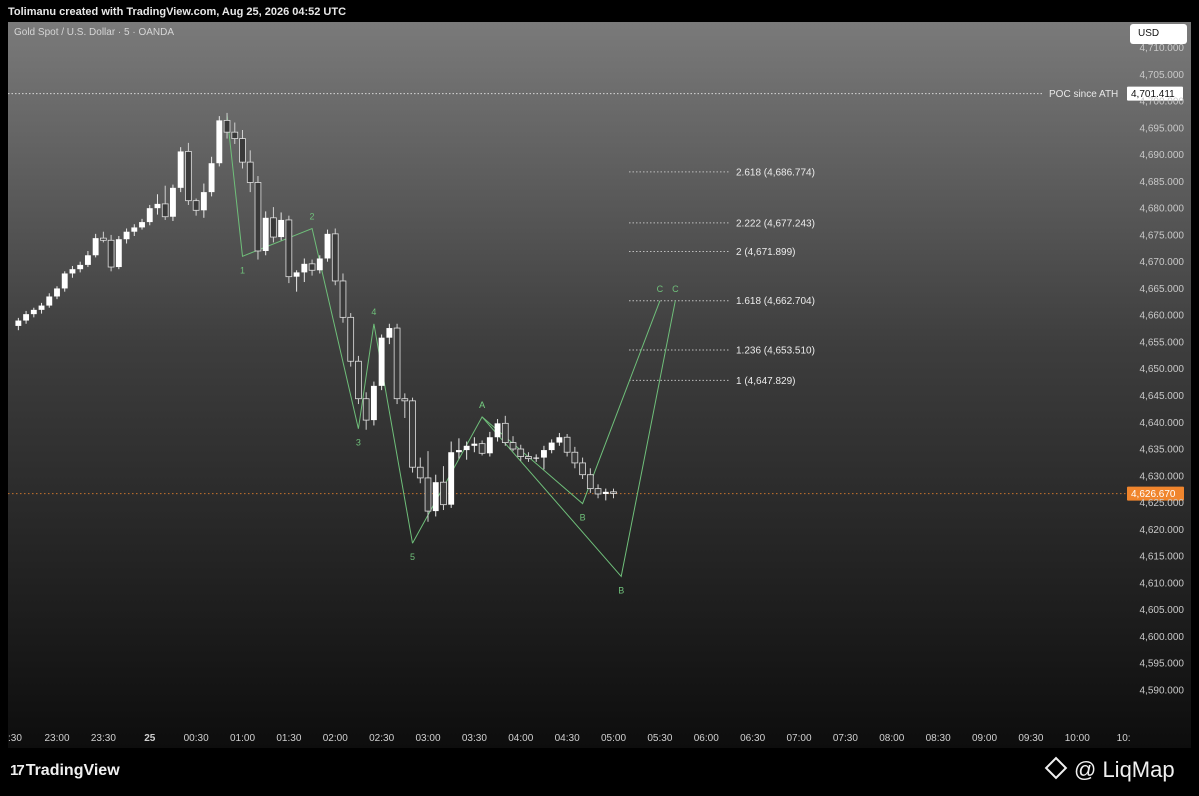 Image resolution: width=1199 pixels, height=796 pixels. Describe the element at coordinates (1162, 557) in the screenshot. I see `price-tick-label: 4,615.000` at that location.